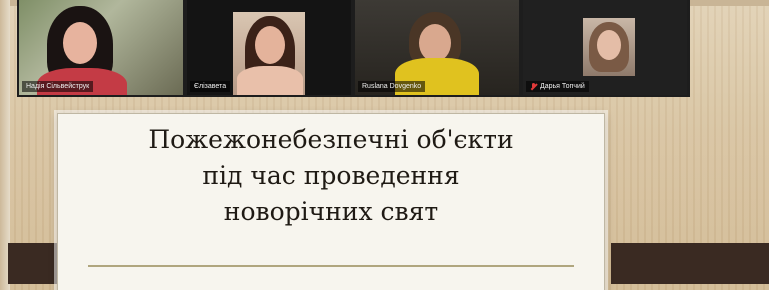  Describe the element at coordinates (331, 139) in the screenshot. I see `slide-title-line-1: Пожежонебезпечні об'єкти` at that location.